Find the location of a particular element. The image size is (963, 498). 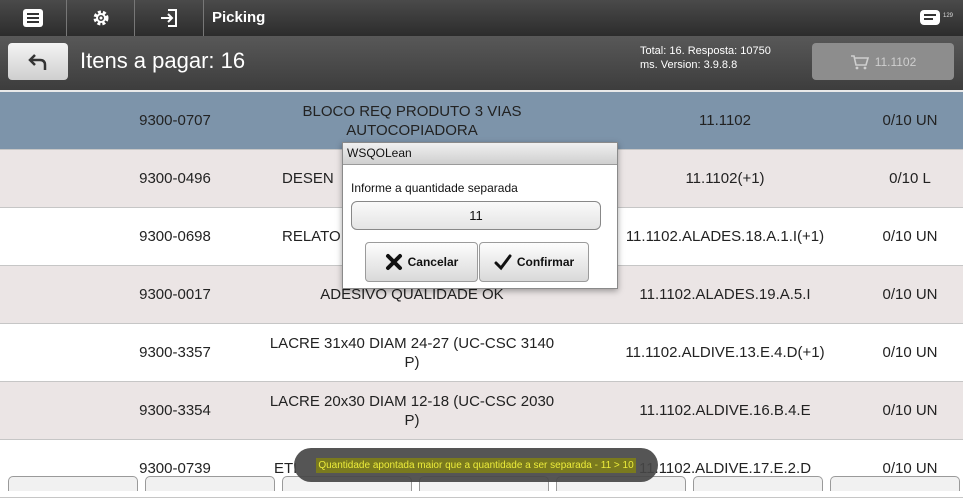

top-bar: Picking 129 is located at coordinates (481, 18).